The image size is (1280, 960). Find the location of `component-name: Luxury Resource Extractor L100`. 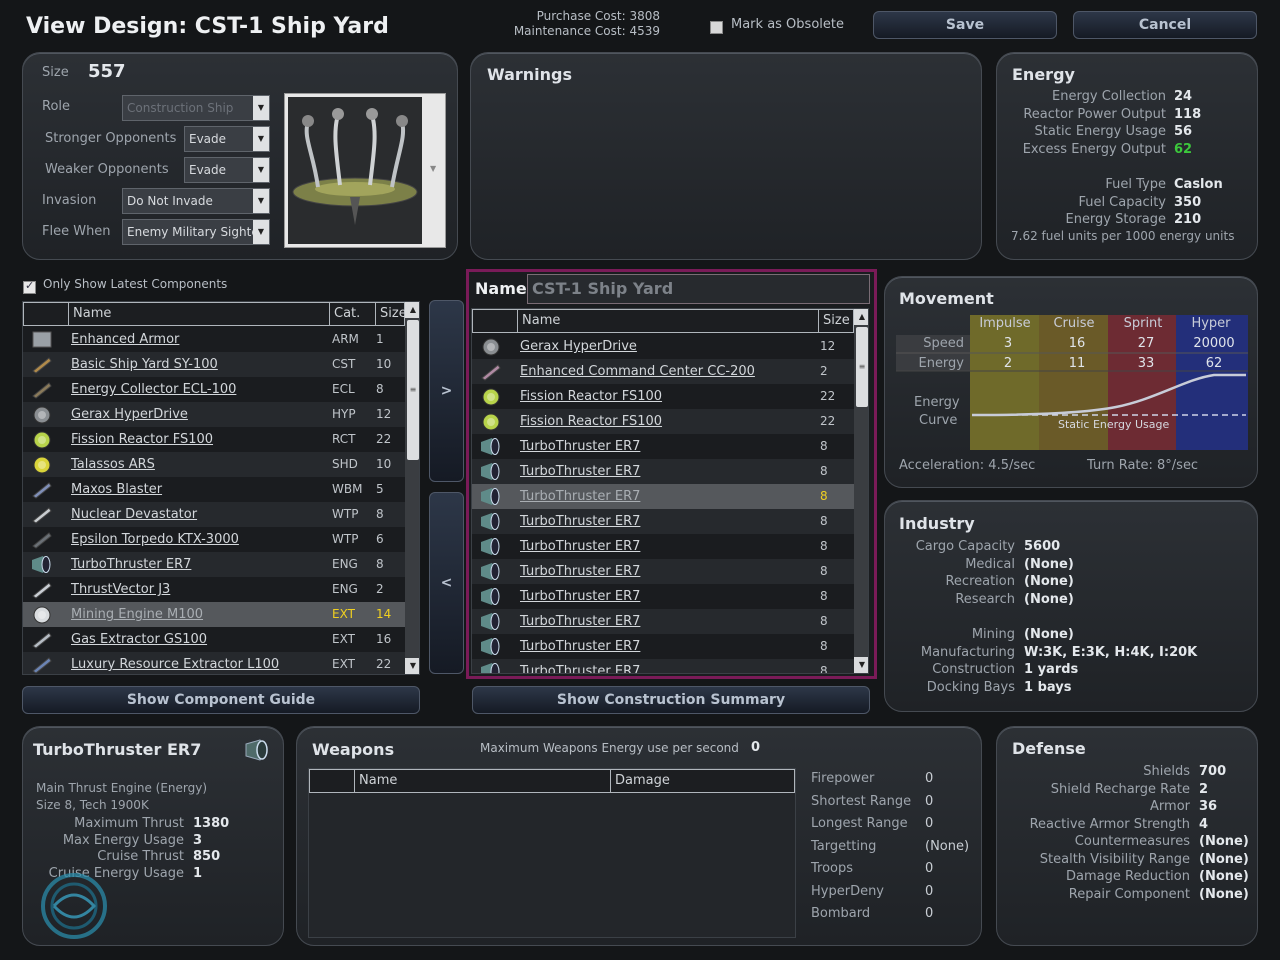

component-name: Luxury Resource Extractor L100 is located at coordinates (175, 663).